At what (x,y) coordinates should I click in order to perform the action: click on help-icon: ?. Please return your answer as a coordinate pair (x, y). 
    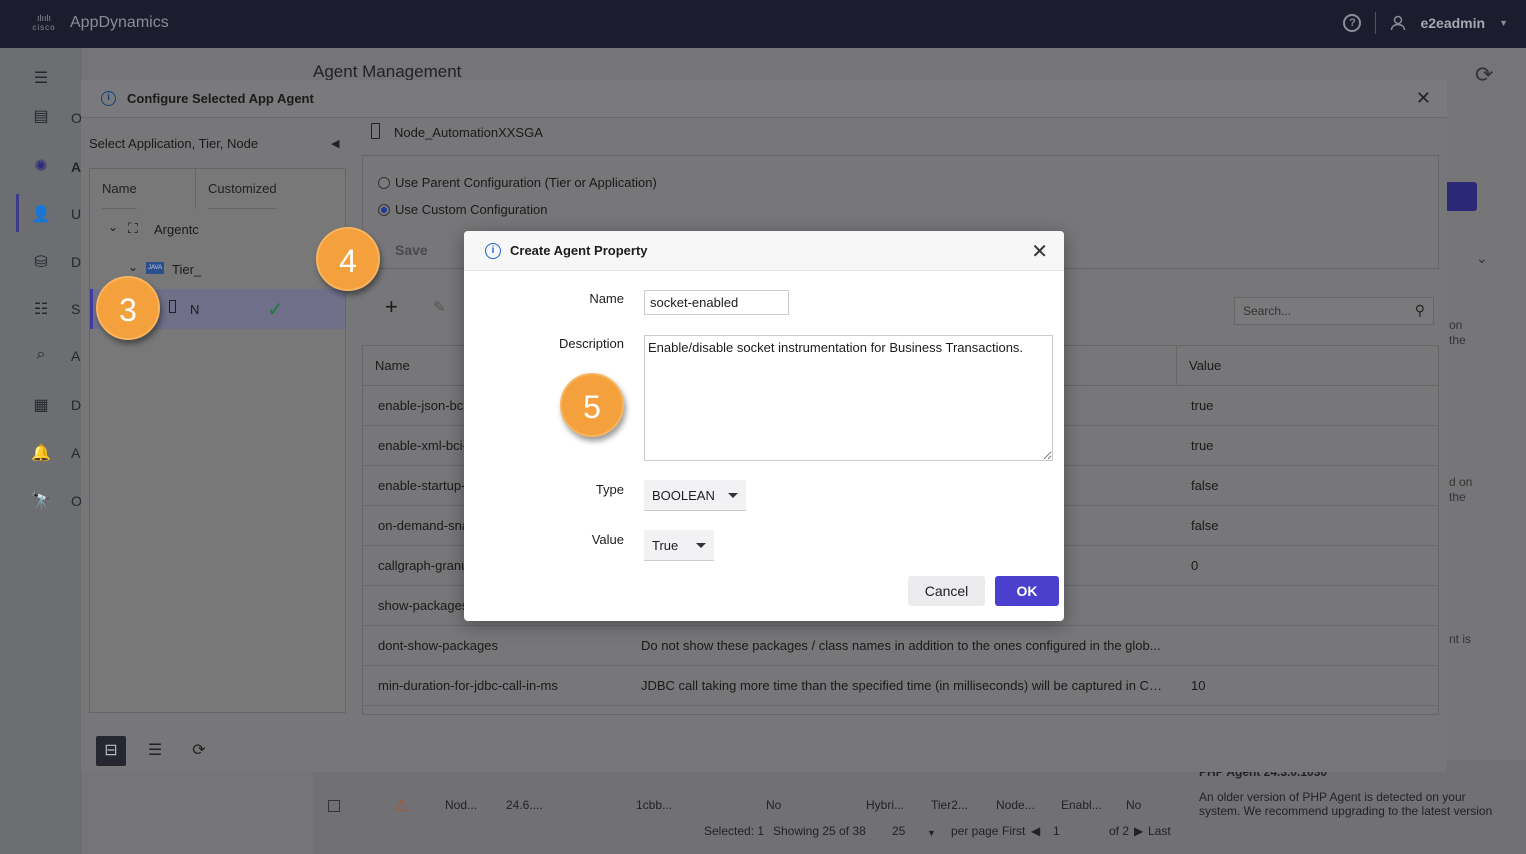
    Looking at the image, I should click on (1352, 23).